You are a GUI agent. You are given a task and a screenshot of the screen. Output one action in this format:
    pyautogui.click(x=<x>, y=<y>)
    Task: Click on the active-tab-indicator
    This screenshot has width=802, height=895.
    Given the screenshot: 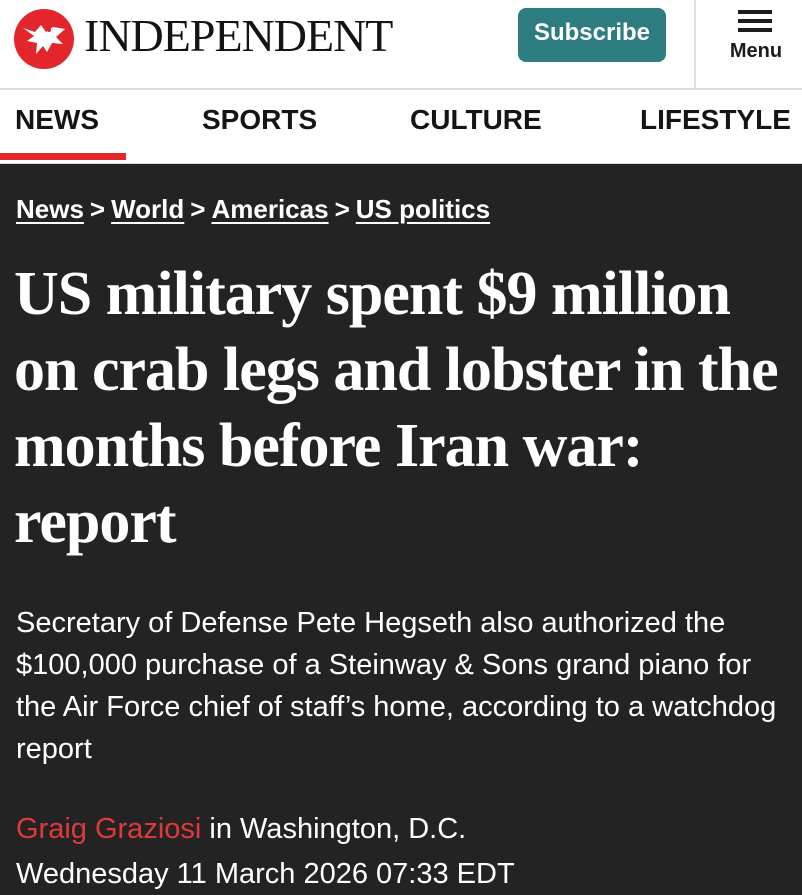 What is the action you would take?
    pyautogui.click(x=63, y=156)
    